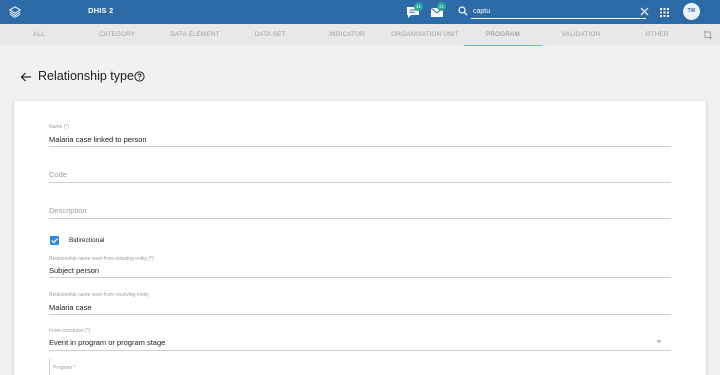 The height and width of the screenshot is (375, 720). Describe the element at coordinates (26, 77) in the screenshot. I see `back-arrow-icon` at that location.